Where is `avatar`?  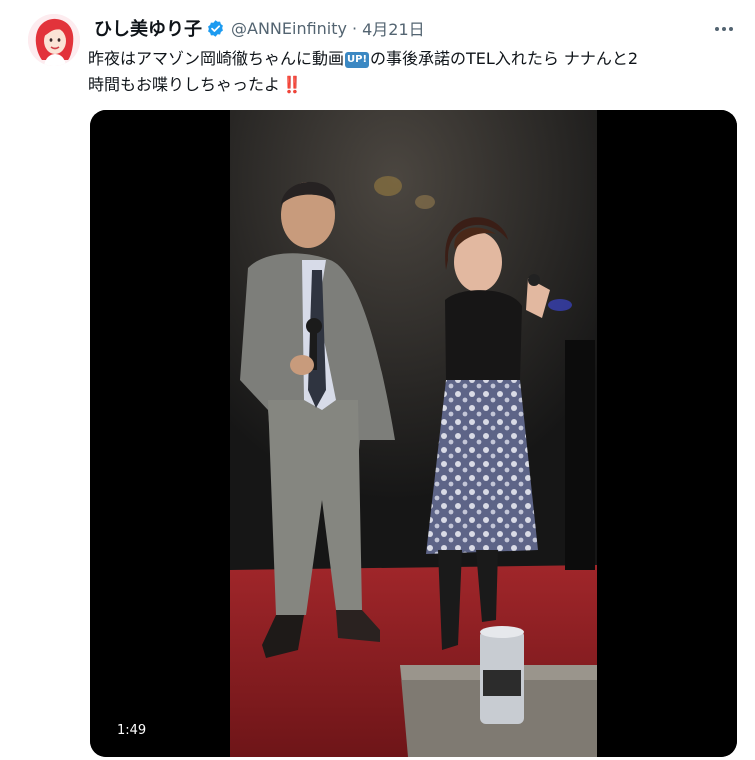 avatar is located at coordinates (54, 40).